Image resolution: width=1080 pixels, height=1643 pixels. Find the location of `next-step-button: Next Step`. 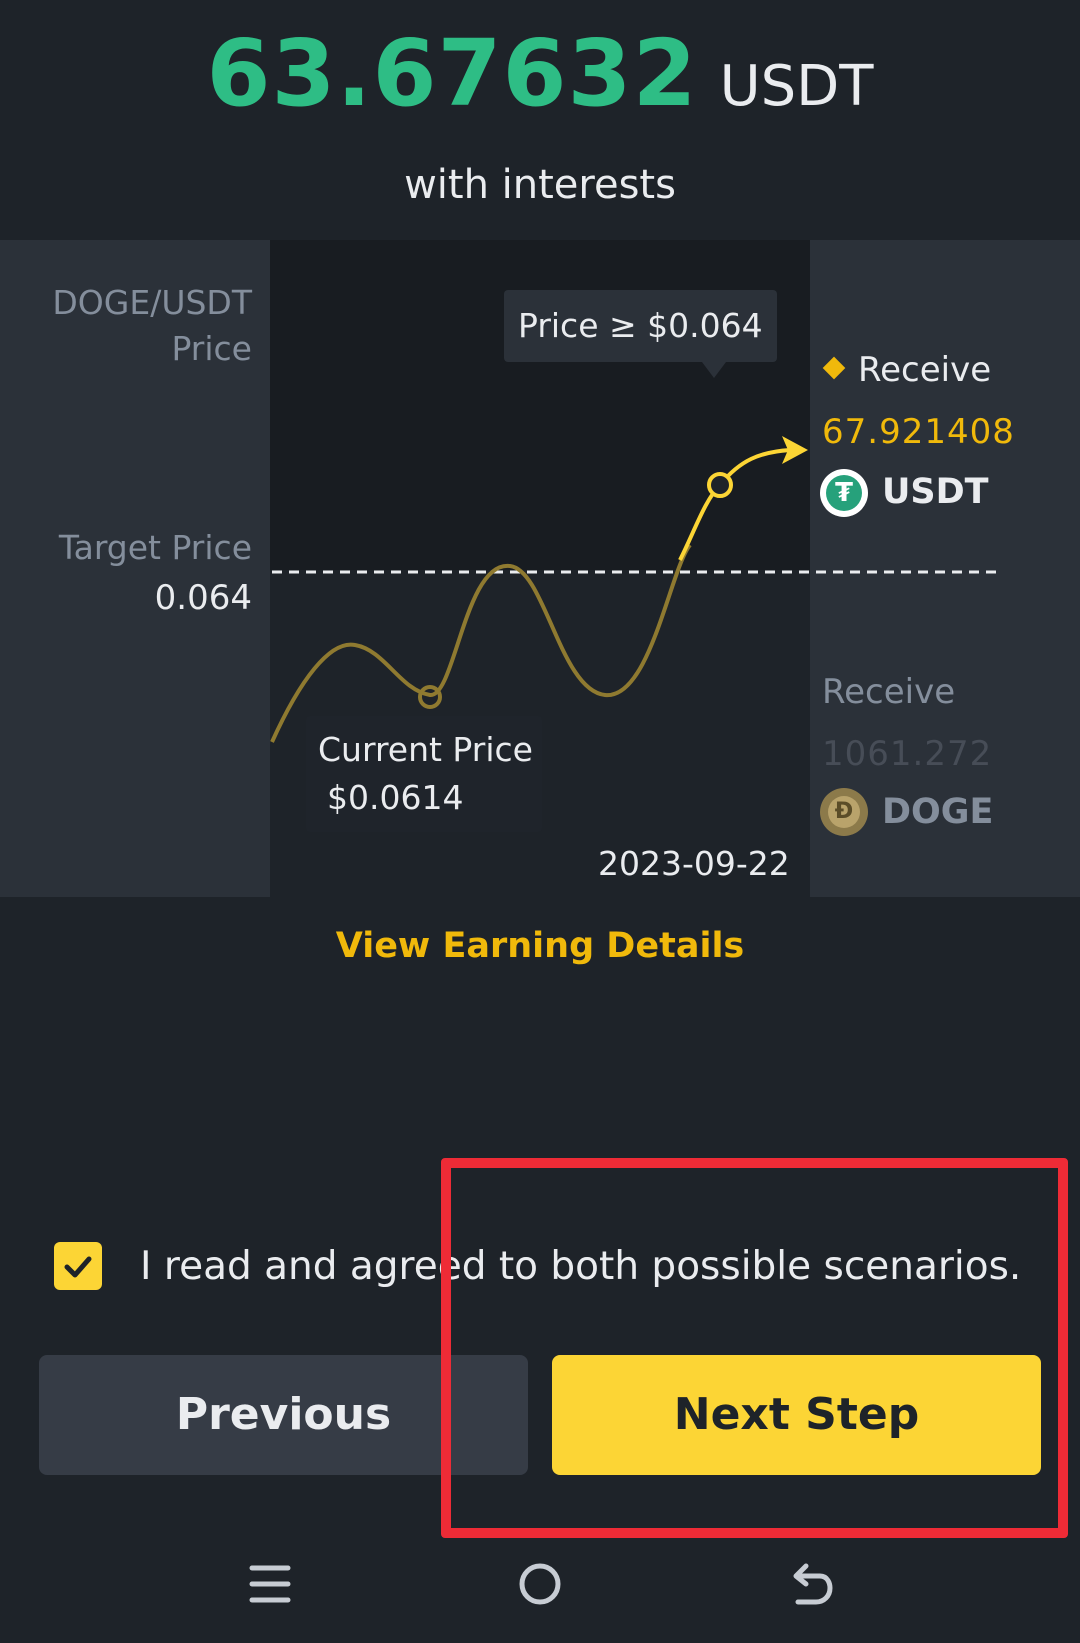

next-step-button: Next Step is located at coordinates (796, 1415).